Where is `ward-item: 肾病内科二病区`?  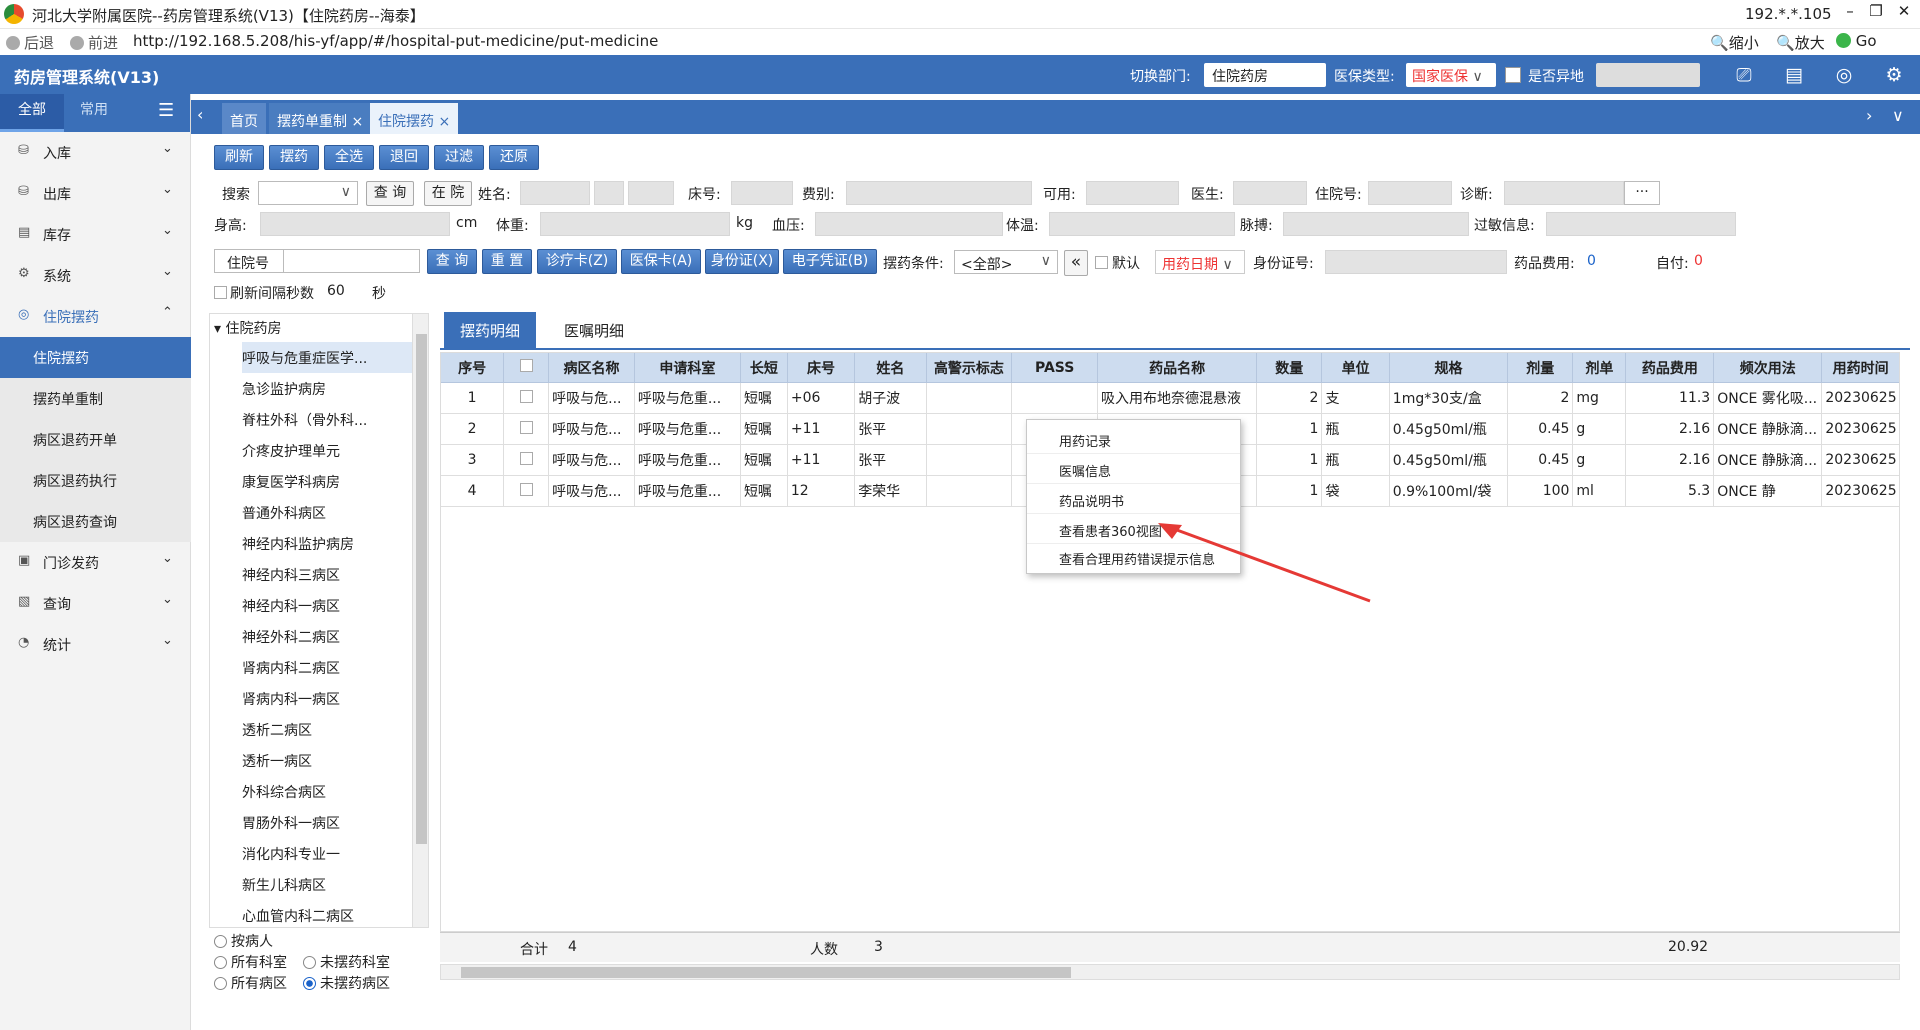
ward-item: 肾病内科二病区 is located at coordinates (327, 667).